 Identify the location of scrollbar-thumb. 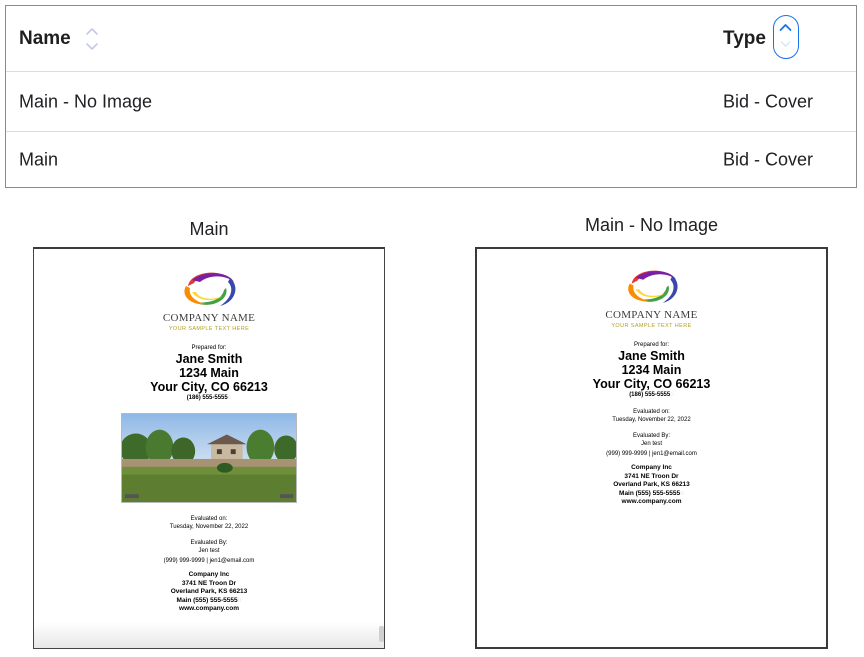
(381, 634).